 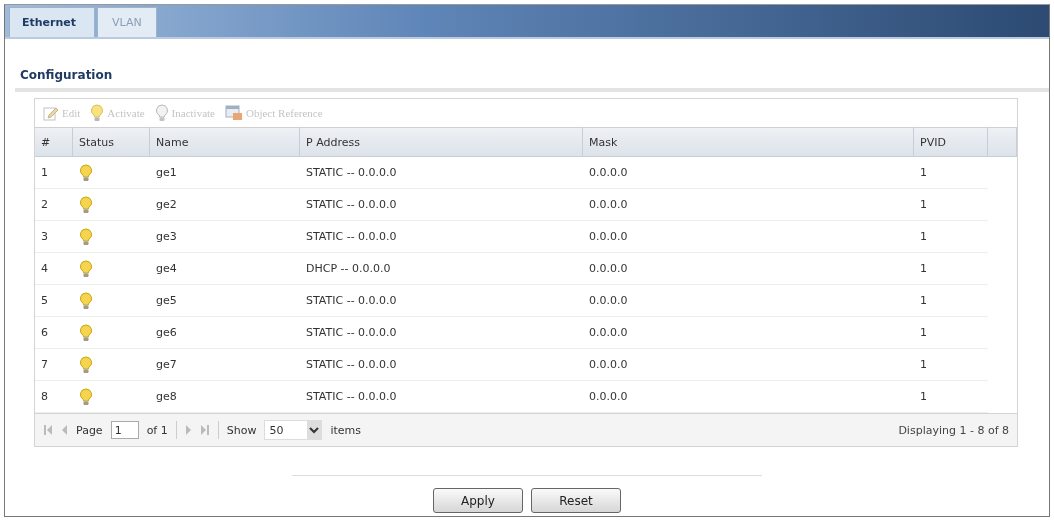 What do you see at coordinates (54, 205) in the screenshot?
I see `table-cell: 2` at bounding box center [54, 205].